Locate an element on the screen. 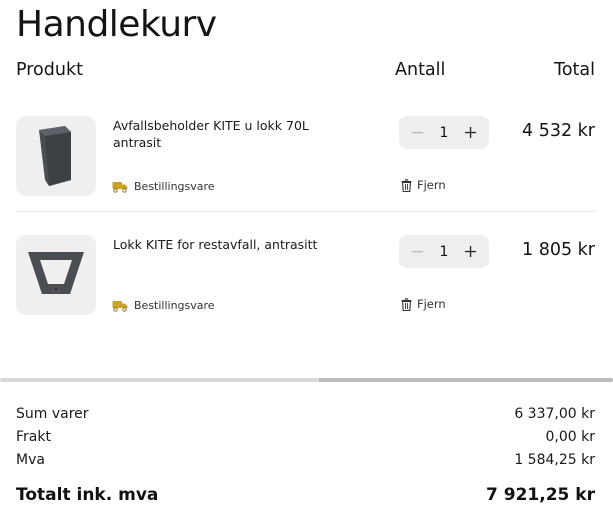 The height and width of the screenshot is (525, 613). scroll-indicator is located at coordinates (306, 380).